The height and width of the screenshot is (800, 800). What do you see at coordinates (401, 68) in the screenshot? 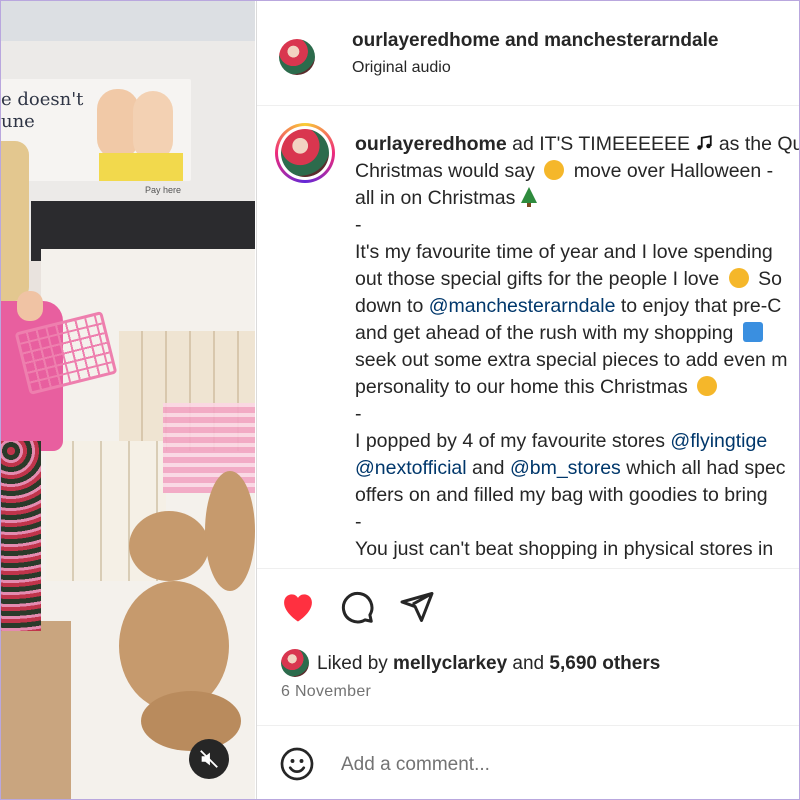
I see `audio-label: Original audio` at bounding box center [401, 68].